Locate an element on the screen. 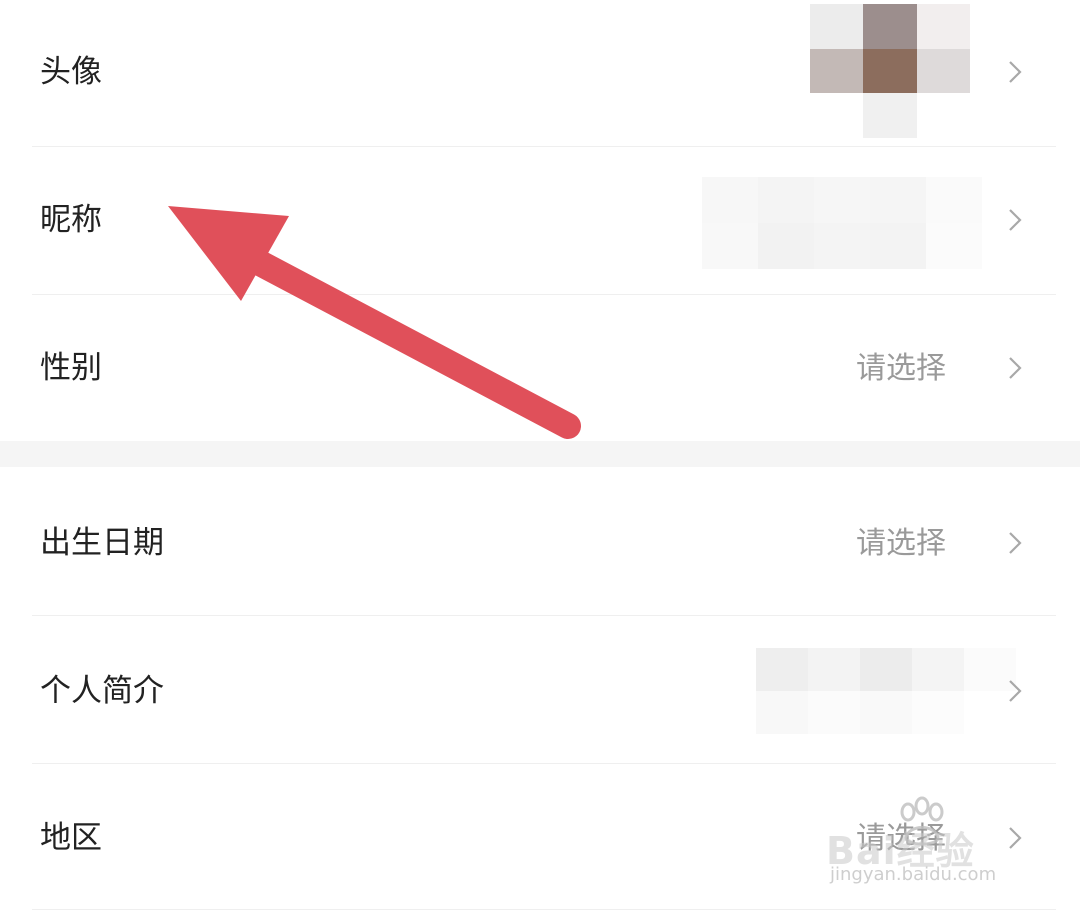 This screenshot has height=912, width=1080. red-arrow-icon is located at coordinates (374, 322).